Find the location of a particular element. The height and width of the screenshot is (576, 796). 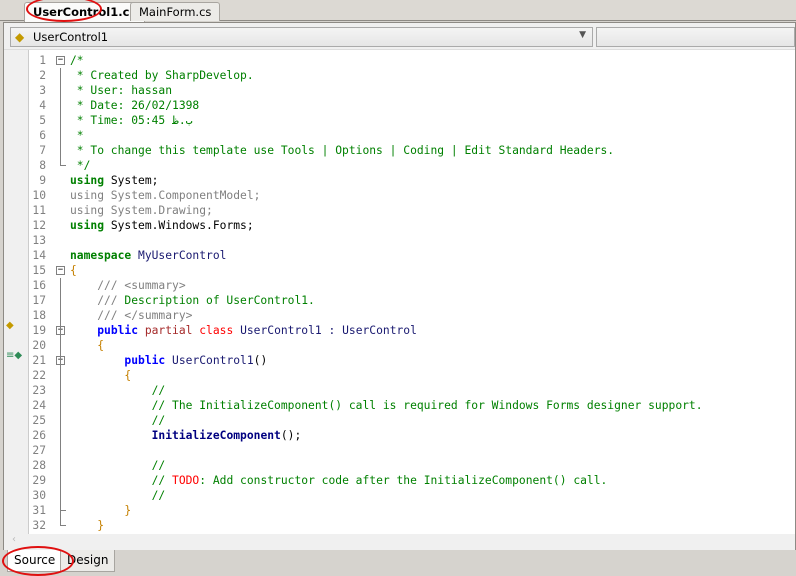

tab-mainform-cs: MainForm.cs is located at coordinates (175, 11).